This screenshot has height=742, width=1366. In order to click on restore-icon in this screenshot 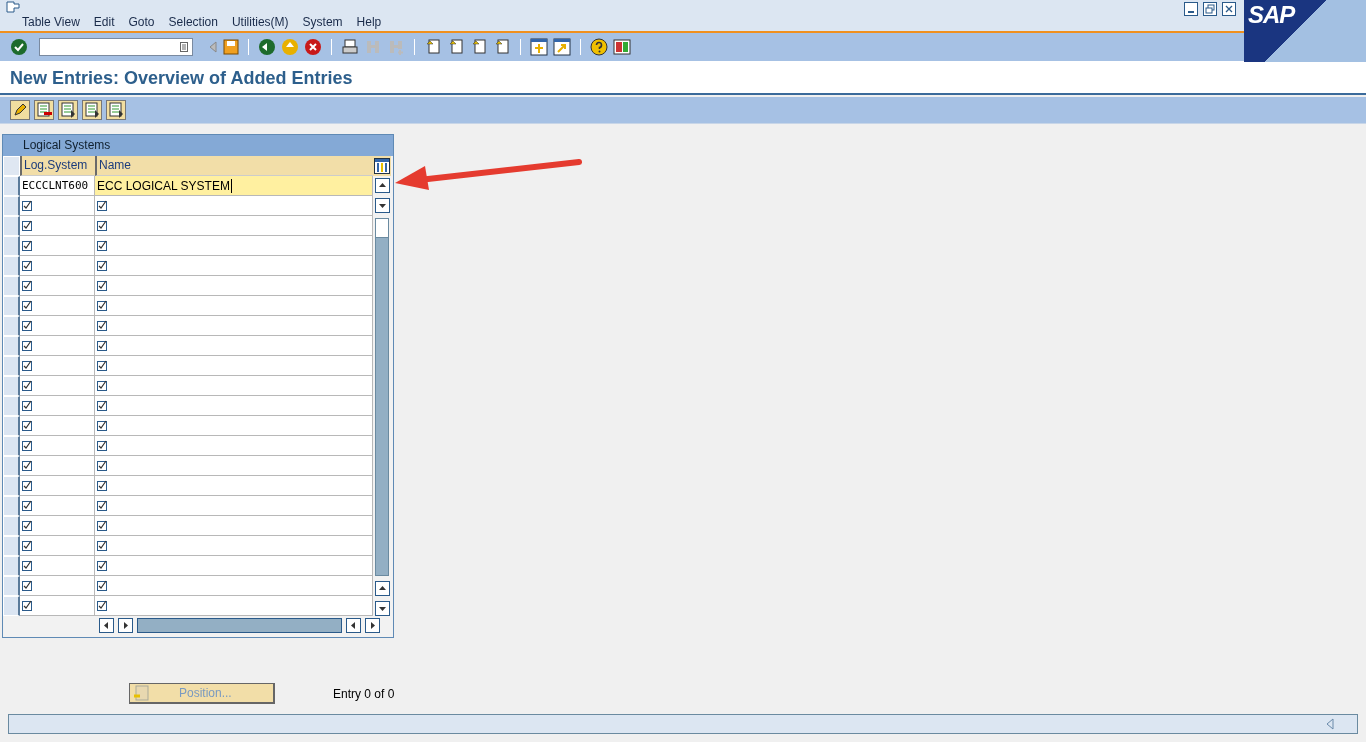, I will do `click(1210, 9)`.